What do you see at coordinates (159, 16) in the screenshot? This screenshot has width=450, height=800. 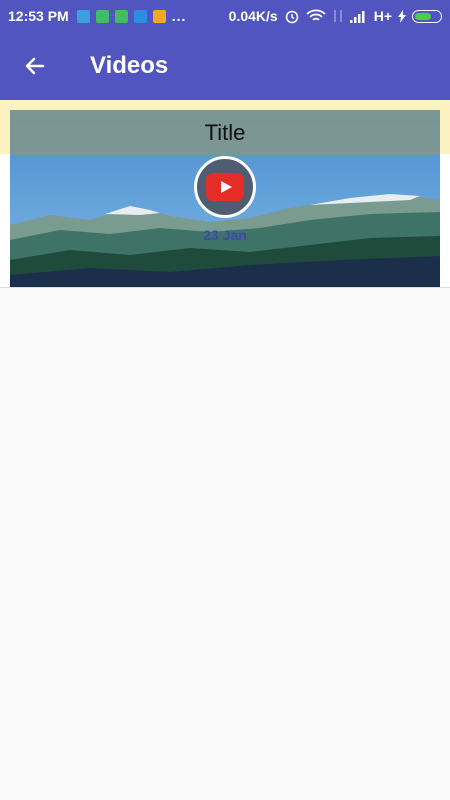 I see `message-icon` at bounding box center [159, 16].